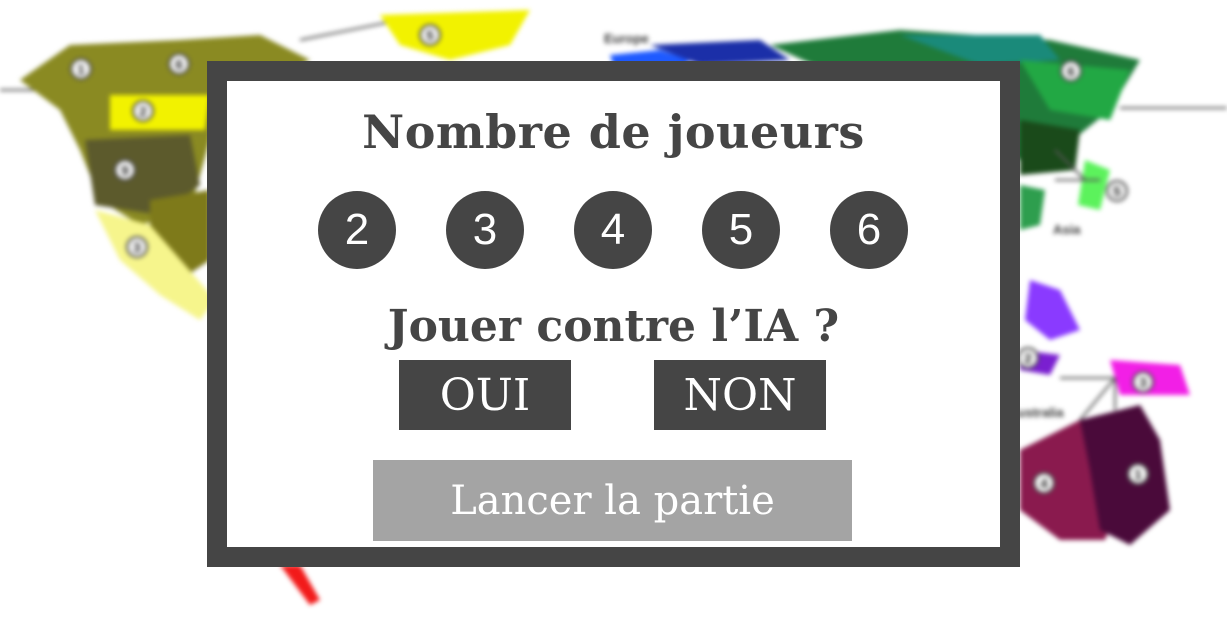 The height and width of the screenshot is (632, 1227). I want to click on player-count-3-button: 3, so click(485, 230).